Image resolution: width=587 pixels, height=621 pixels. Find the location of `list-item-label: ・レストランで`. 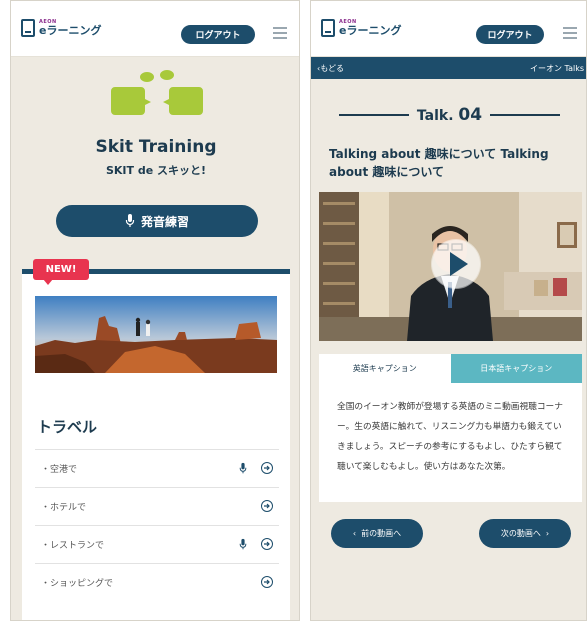

list-item-label: ・レストランで is located at coordinates (73, 546).